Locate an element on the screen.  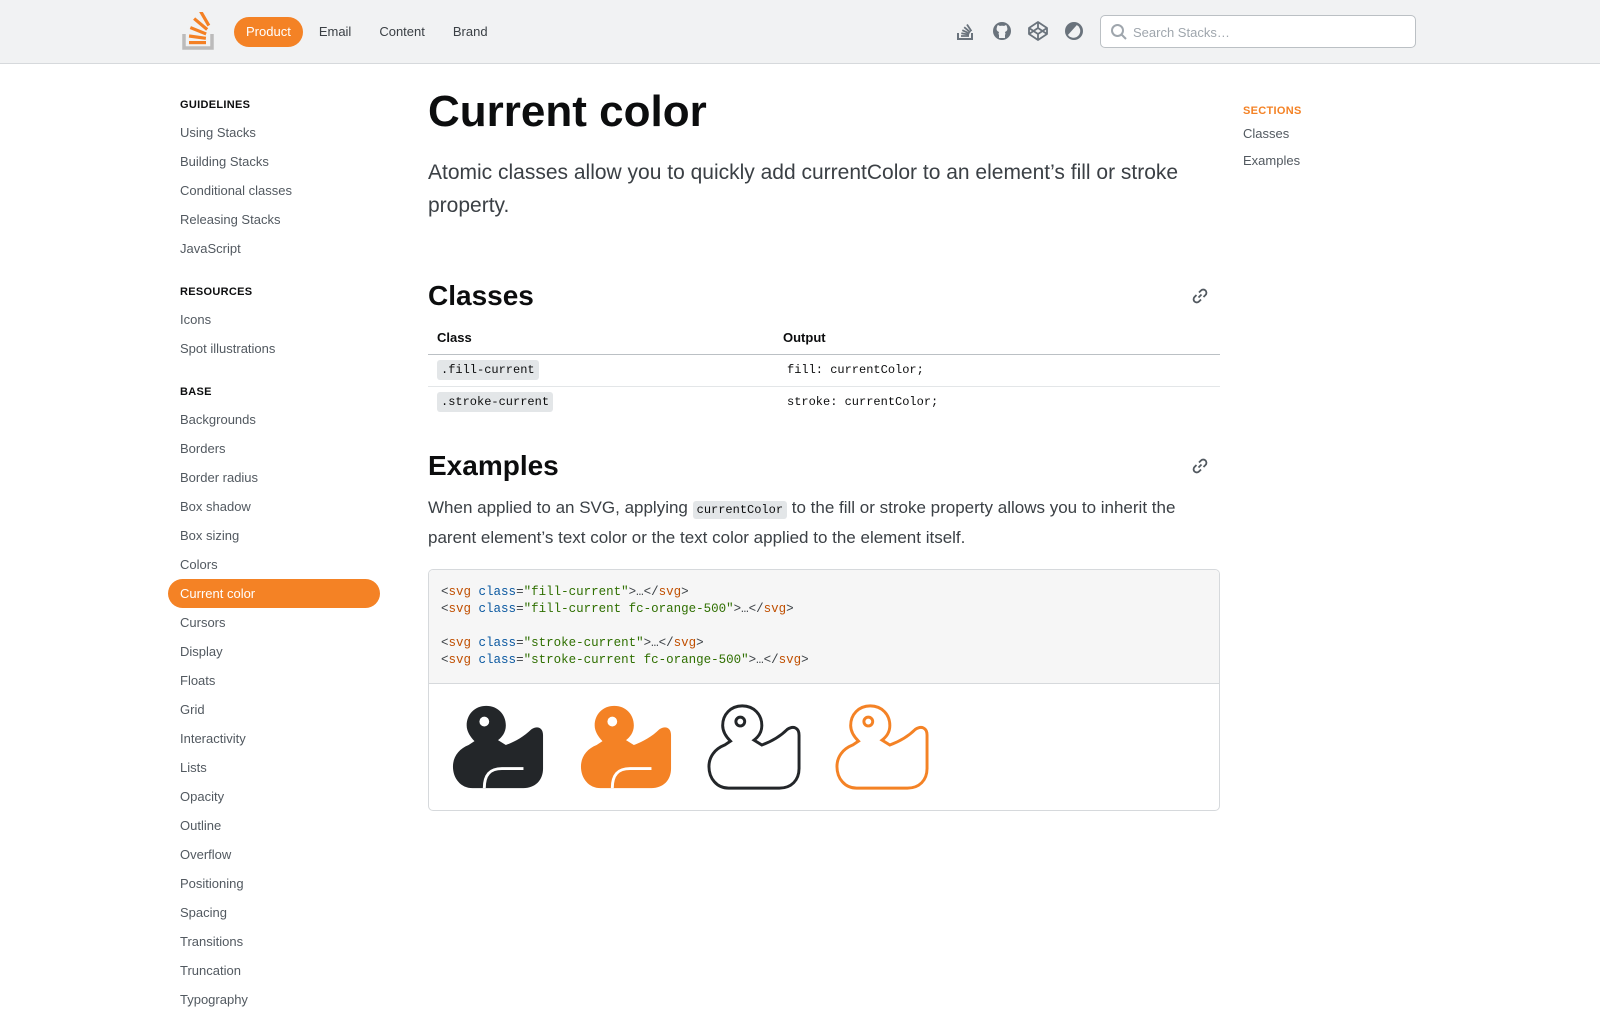
sidebar-item-building-stacks: Building Stacks is located at coordinates (274, 161).